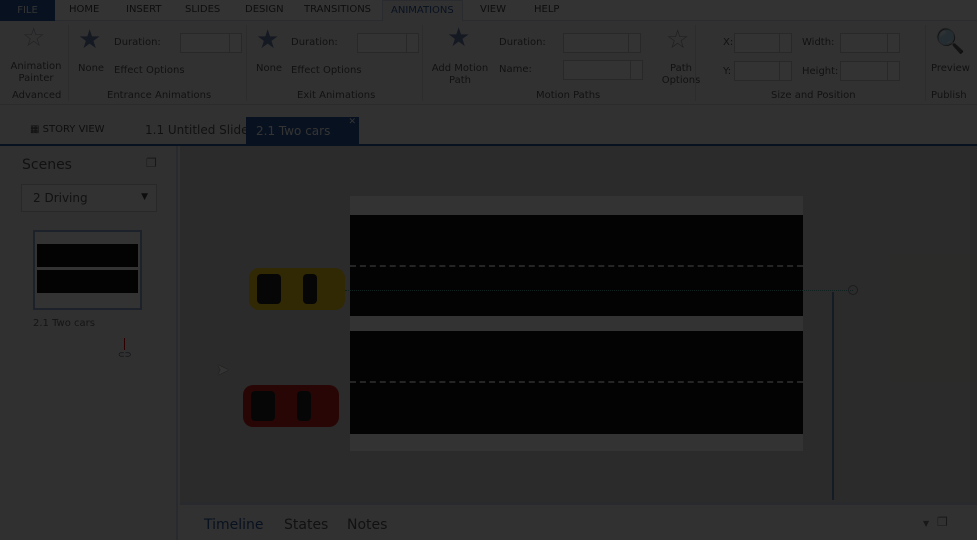 Image resolution: width=977 pixels, height=540 pixels. Describe the element at coordinates (196, 130) in the screenshot. I see `tab-untitled-slide: 1.1 Untitled Slide` at that location.